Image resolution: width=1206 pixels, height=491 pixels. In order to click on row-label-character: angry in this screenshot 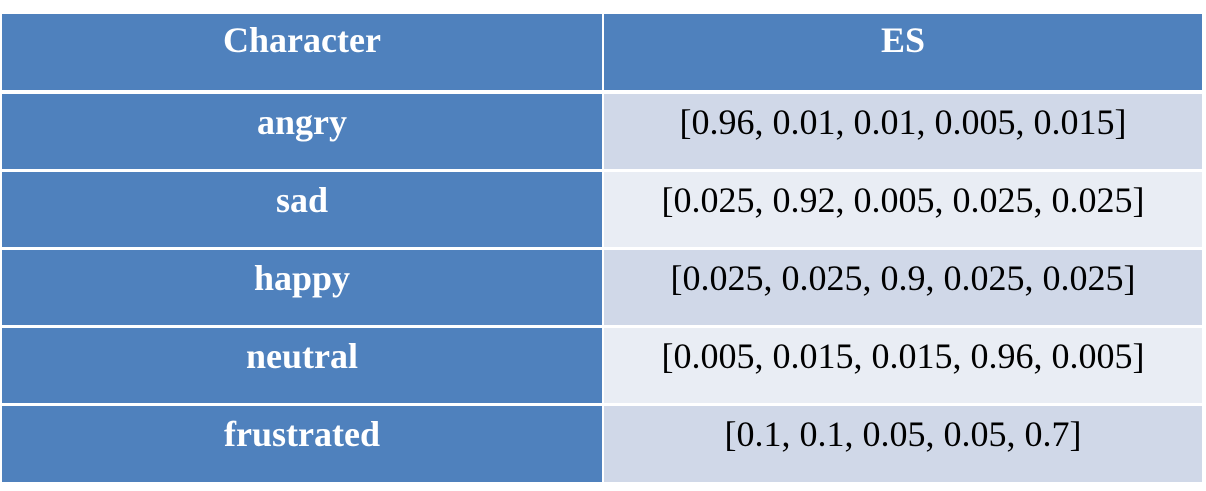, I will do `click(303, 132)`.